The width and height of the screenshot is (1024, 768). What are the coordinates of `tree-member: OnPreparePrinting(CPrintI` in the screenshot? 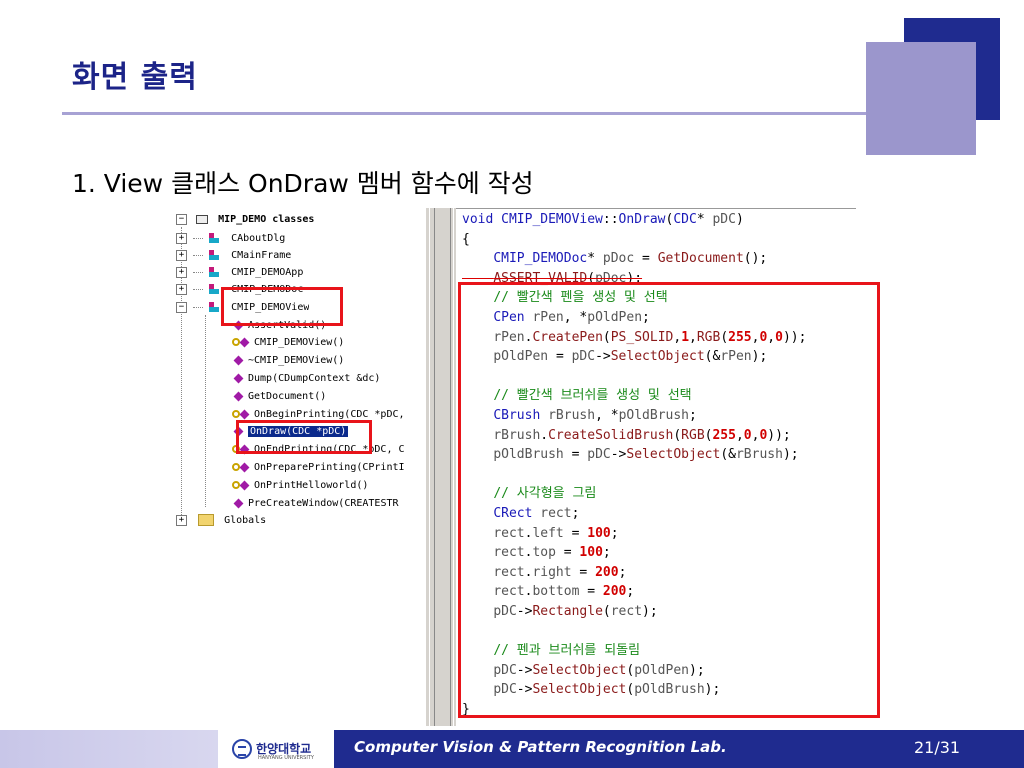 It's located at (318, 468).